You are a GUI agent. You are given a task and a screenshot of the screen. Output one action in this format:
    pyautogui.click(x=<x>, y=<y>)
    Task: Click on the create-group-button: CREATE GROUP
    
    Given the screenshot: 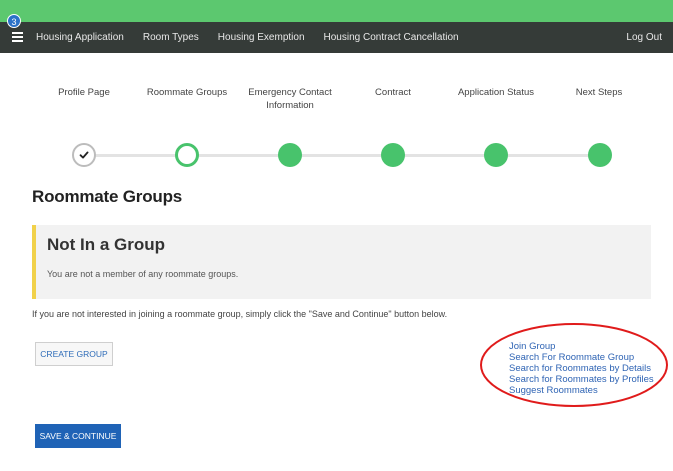 What is the action you would take?
    pyautogui.click(x=74, y=354)
    